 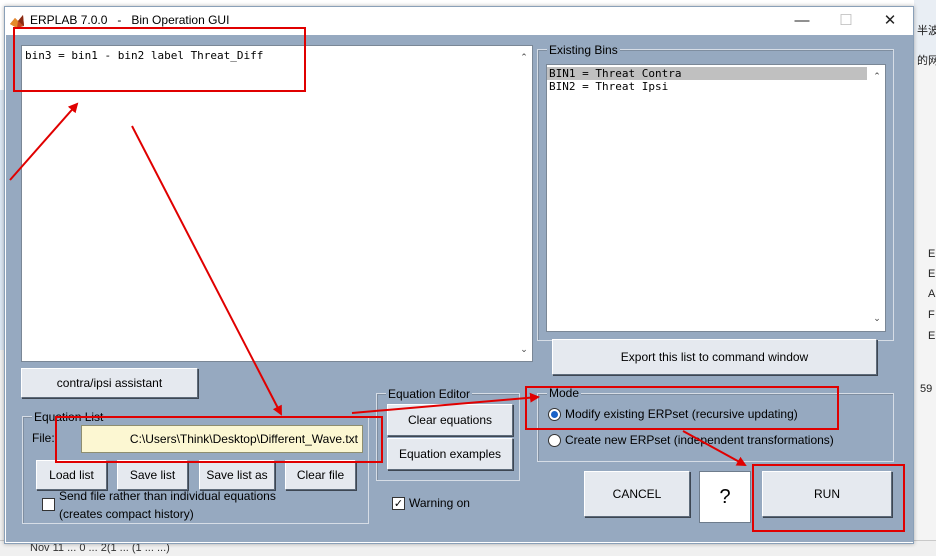 What do you see at coordinates (44, 141) in the screenshot?
I see `arrow-to-equation` at bounding box center [44, 141].